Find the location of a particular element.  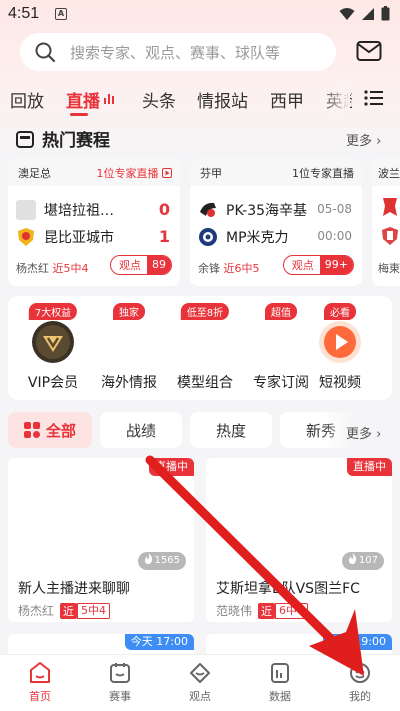

hot-more-link: 更多 › is located at coordinates (363, 139).